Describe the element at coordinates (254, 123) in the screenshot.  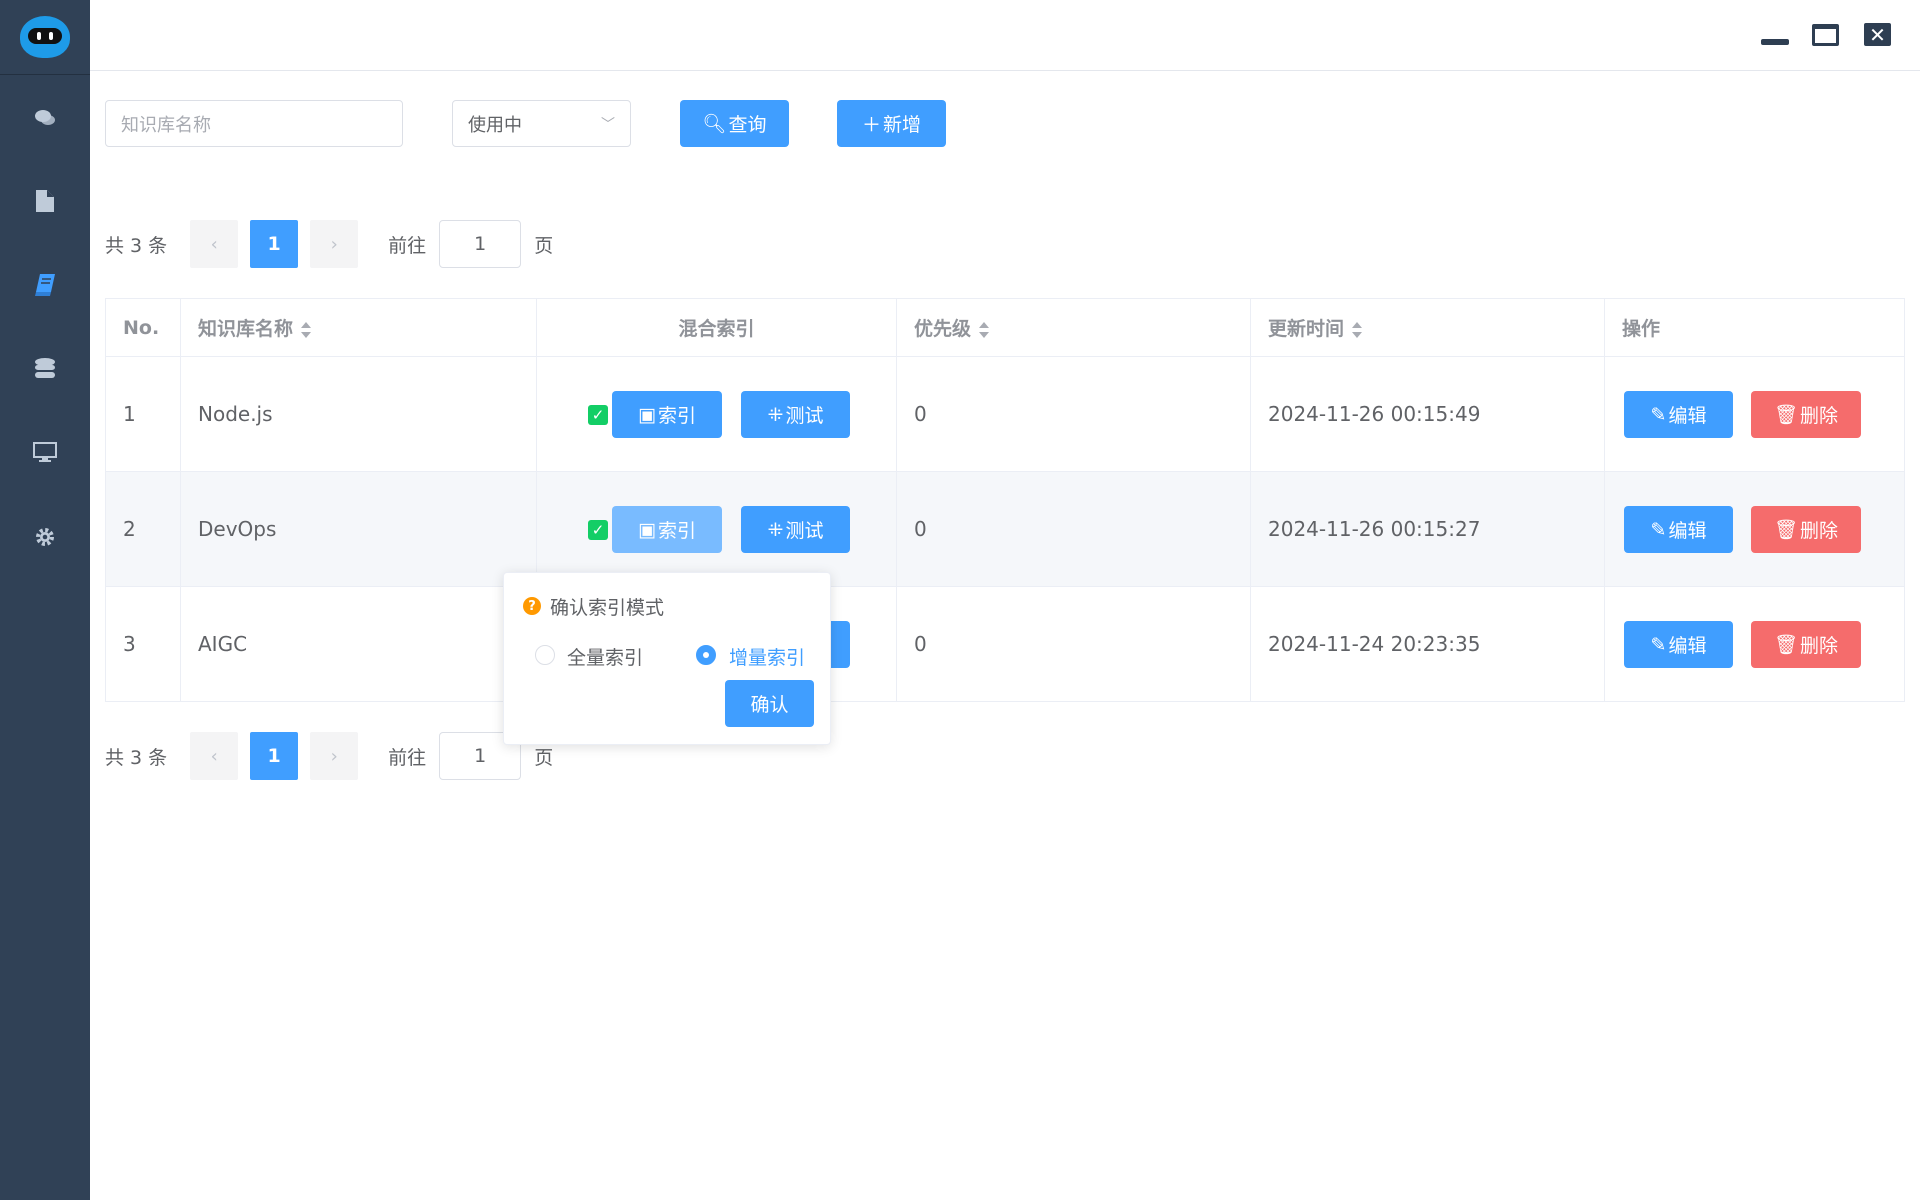
I see `knowledge-base-name-input: 知识库名称` at that location.